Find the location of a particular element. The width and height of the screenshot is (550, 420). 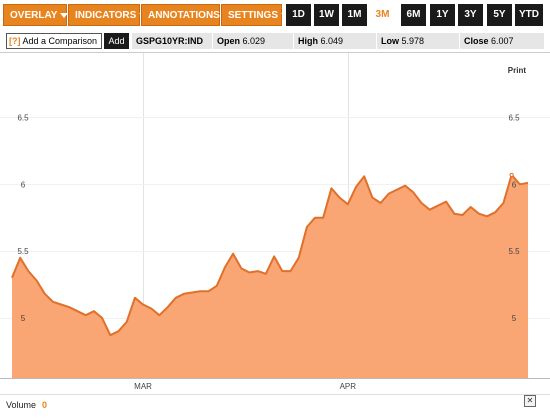

annotations-menu-label: ANNOTATIONS is located at coordinates (184, 15).